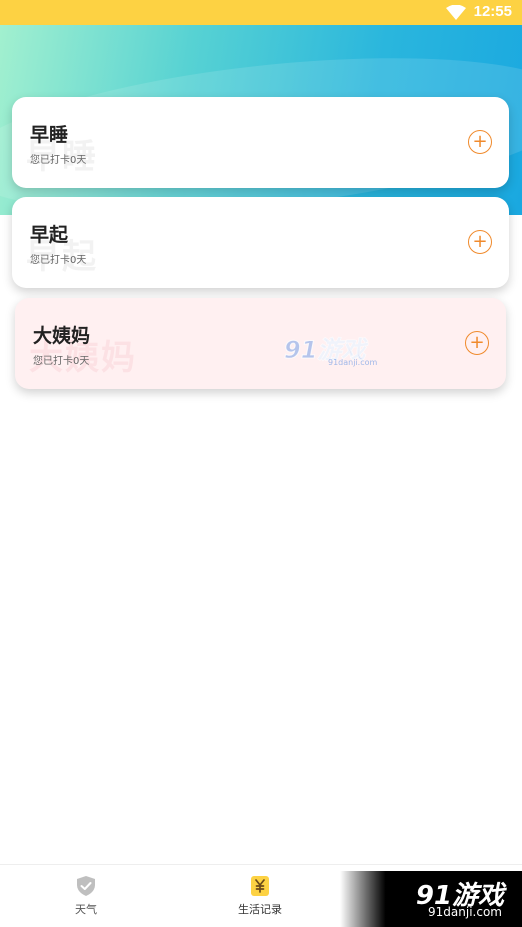 Image resolution: width=522 pixels, height=927 pixels. I want to click on habit-card-early-sleep: 早睡 早睡 您已打卡0天 +, so click(260, 142).